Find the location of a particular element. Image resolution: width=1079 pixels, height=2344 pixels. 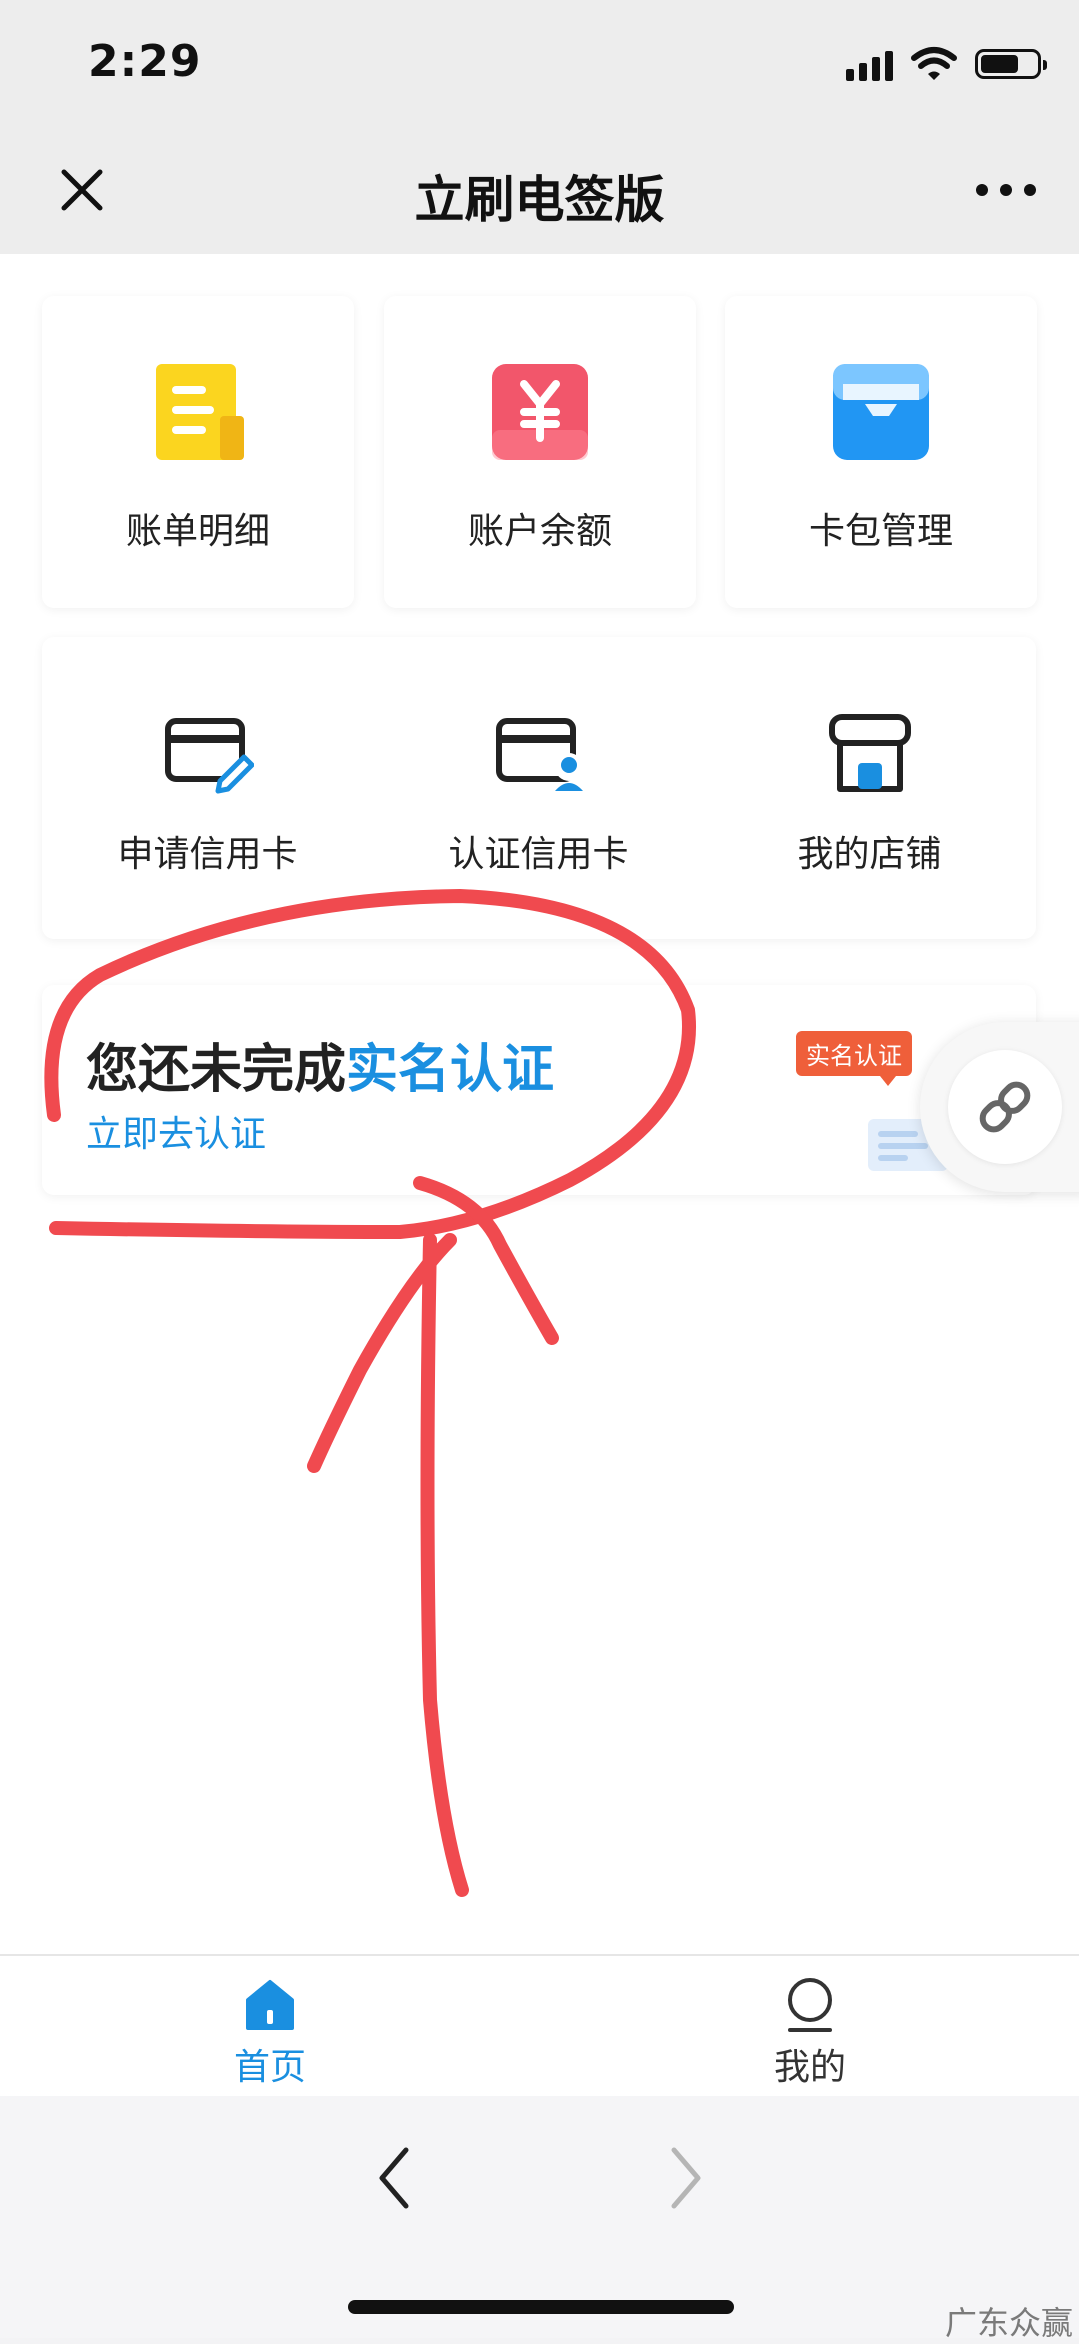

tab-home: 首页 is located at coordinates (270, 2027).